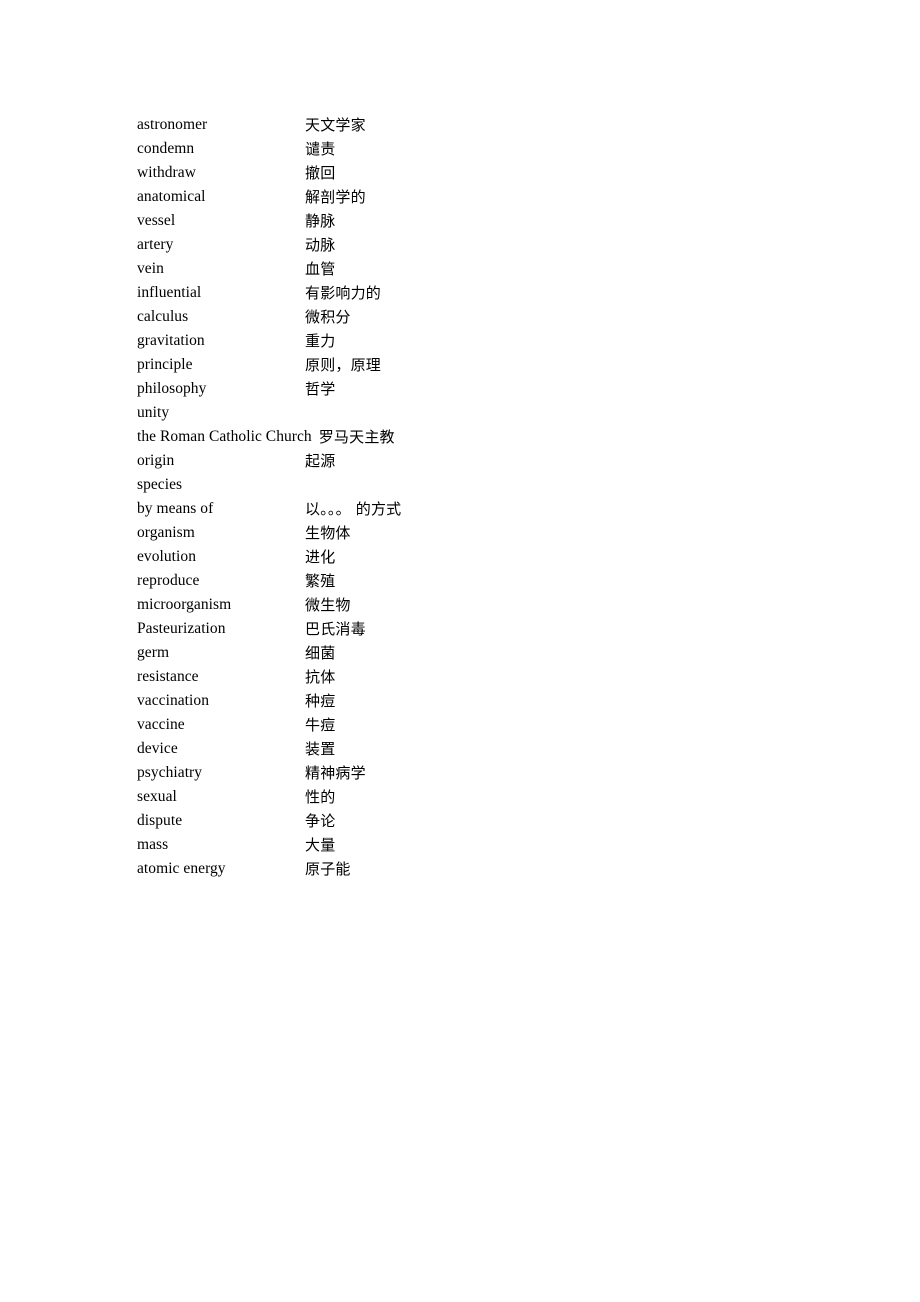 Image resolution: width=920 pixels, height=1302 pixels. I want to click on vocabulary-gloss: 抗体, so click(320, 677).